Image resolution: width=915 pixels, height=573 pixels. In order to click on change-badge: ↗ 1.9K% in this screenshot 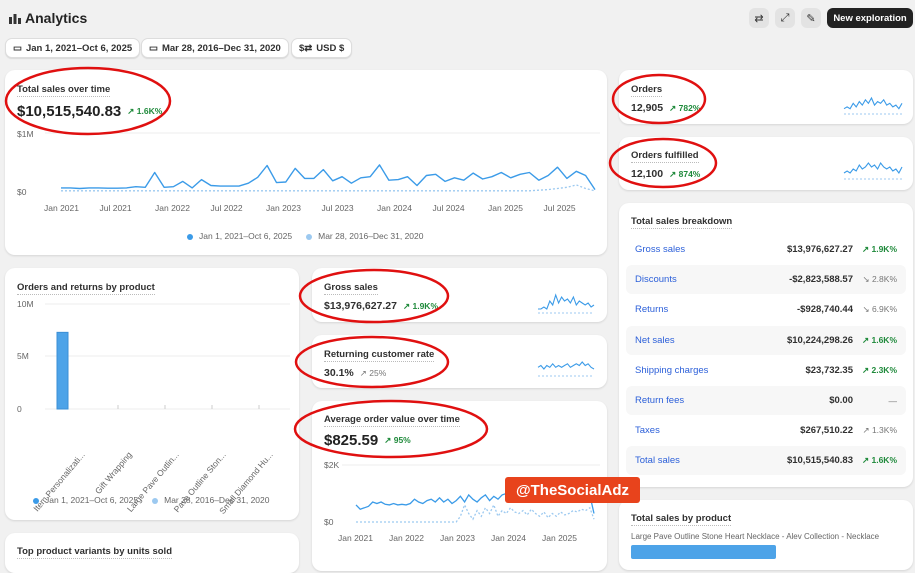, I will do `click(420, 305)`.